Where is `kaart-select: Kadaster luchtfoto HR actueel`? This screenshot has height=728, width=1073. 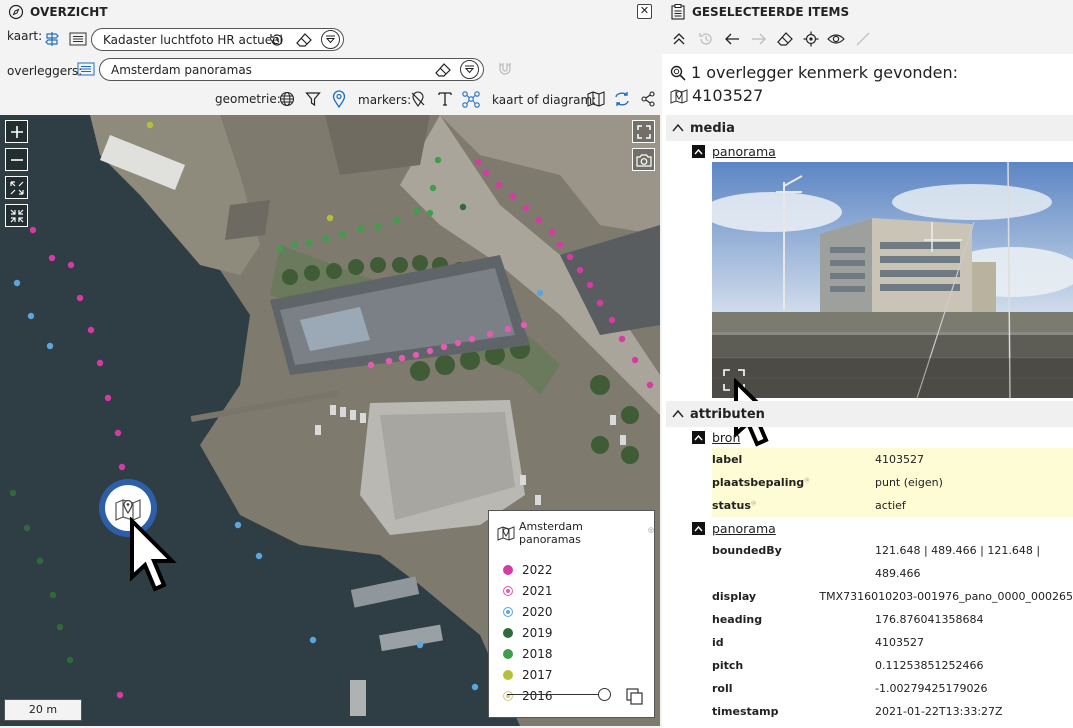 kaart-select: Kadaster luchtfoto HR actueel is located at coordinates (217, 39).